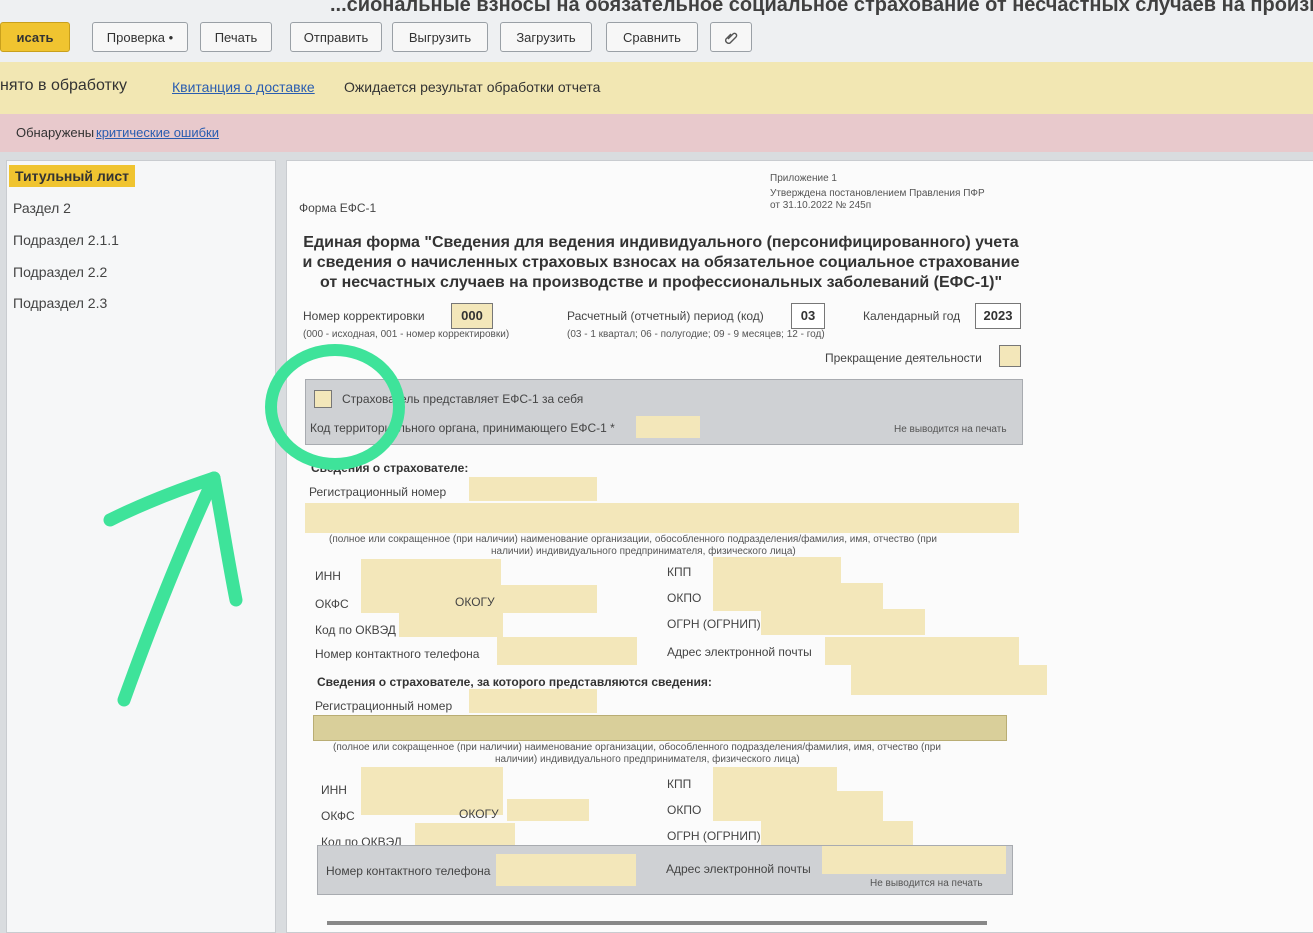 The width and height of the screenshot is (1313, 933). Describe the element at coordinates (254, 525) in the screenshot. I see `annotation-overlay` at that location.